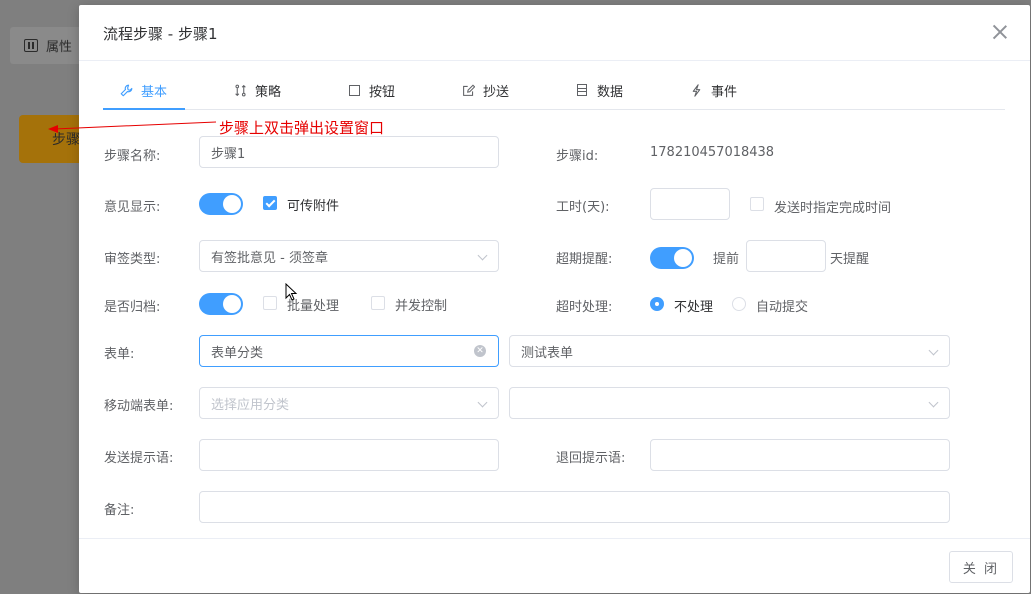  Describe the element at coordinates (354, 90) in the screenshot. I see `square-icon` at that location.